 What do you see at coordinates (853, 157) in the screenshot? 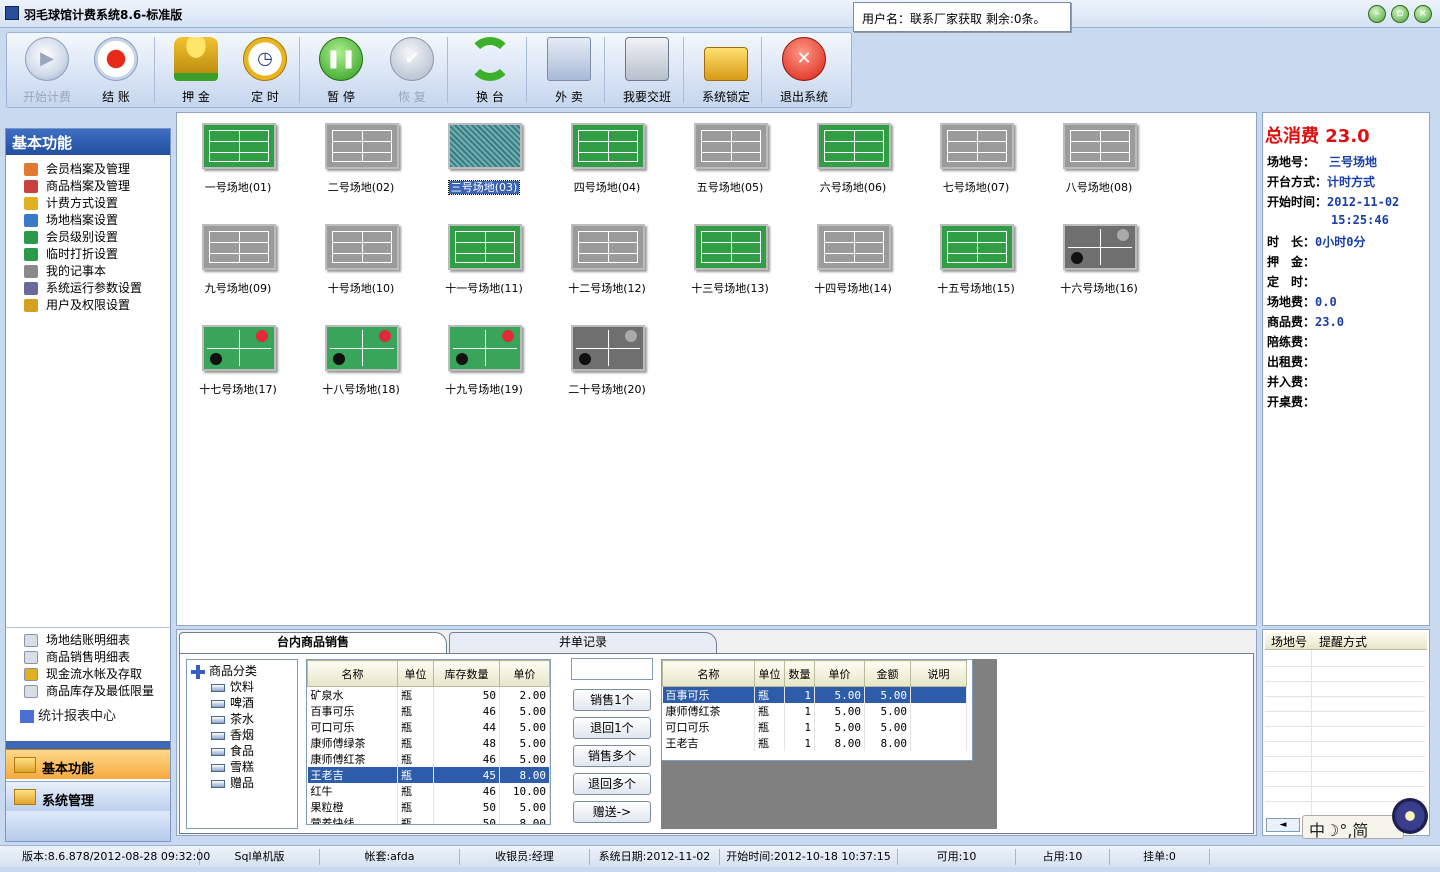
I see `court-6: 六号场地(06)` at bounding box center [853, 157].